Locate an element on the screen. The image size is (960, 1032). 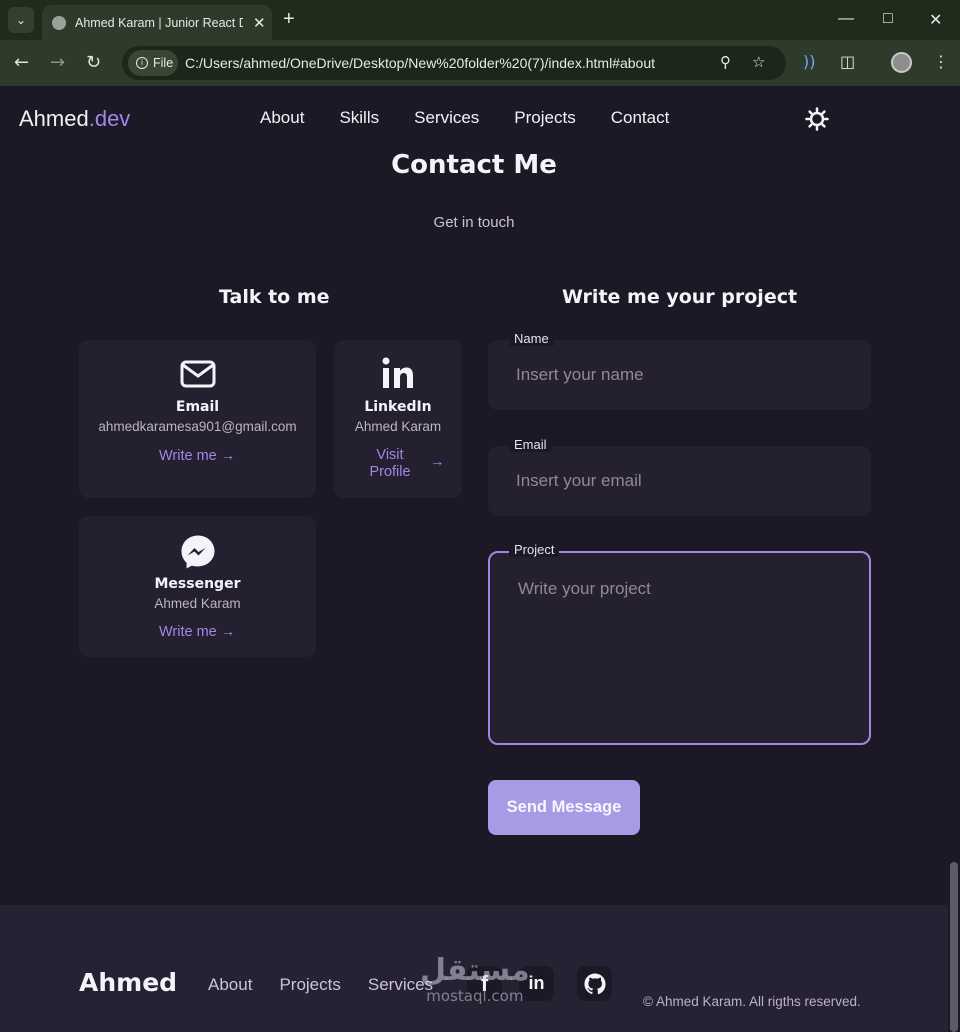
nav-link-skills: Skills is located at coordinates (359, 118).